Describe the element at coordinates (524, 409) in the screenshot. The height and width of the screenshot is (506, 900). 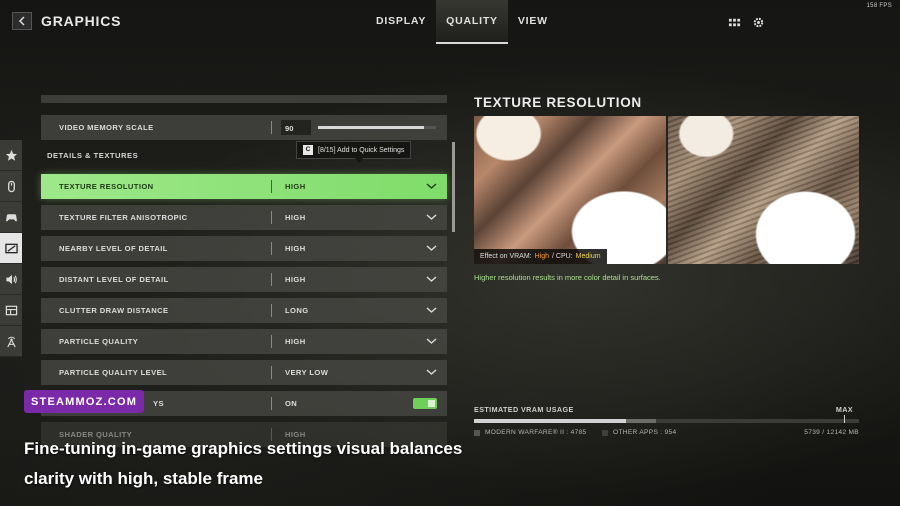
I see `vram-usage-title: ESTIMATED VRAM USAGE` at that location.